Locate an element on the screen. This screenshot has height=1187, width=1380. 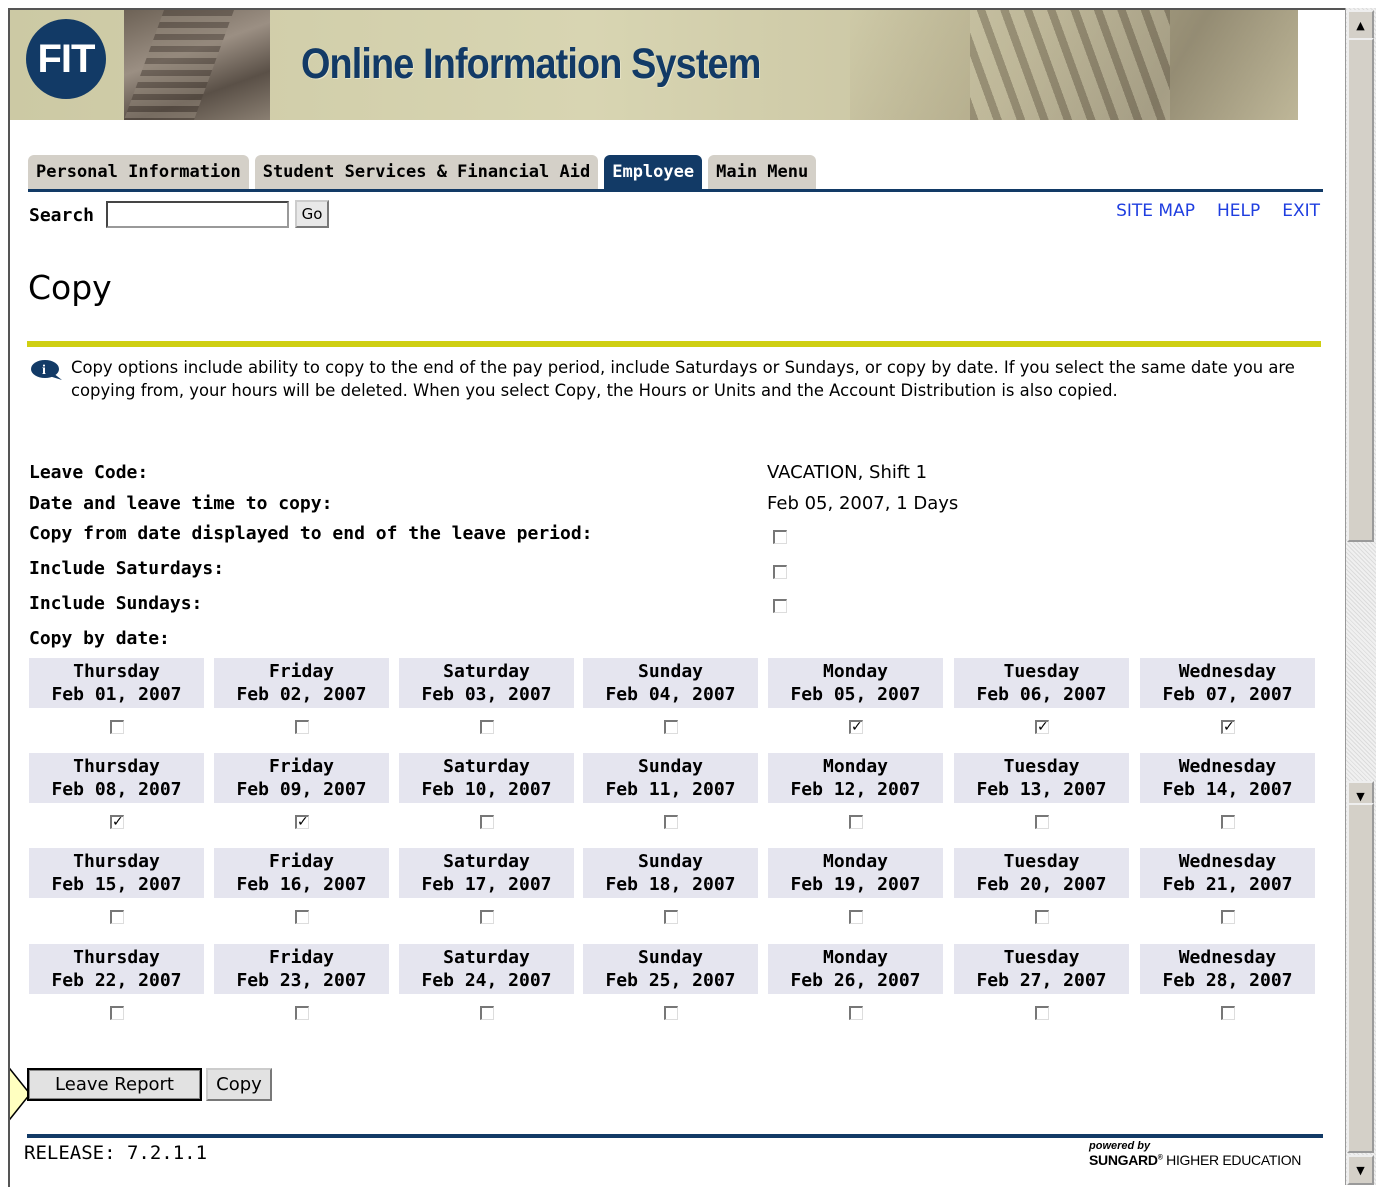
leave-code-label: Leave Code: is located at coordinates (89, 472).